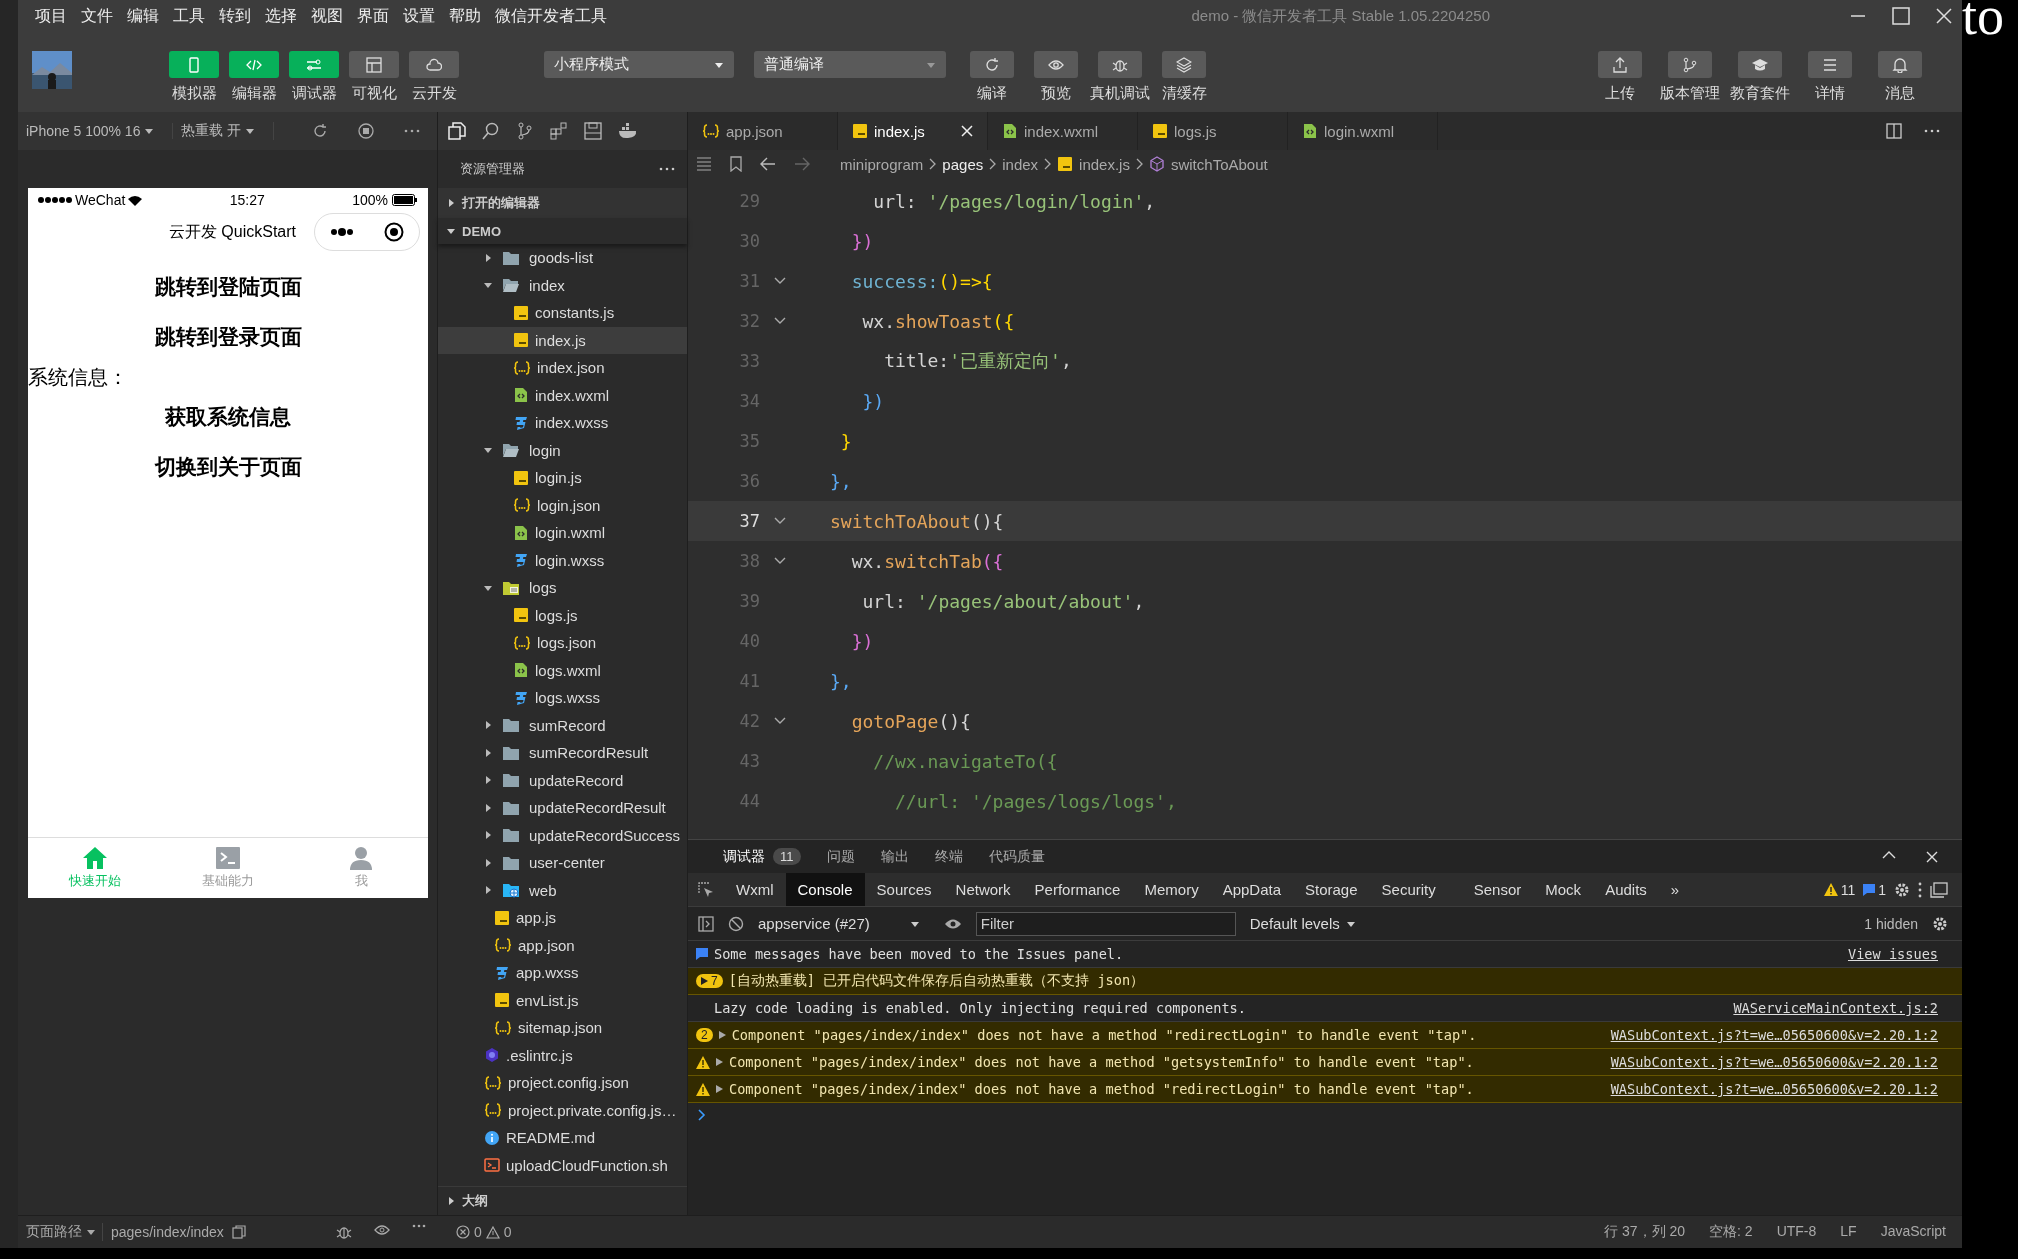 The height and width of the screenshot is (1259, 2018). What do you see at coordinates (1645, 1232) in the screenshot?
I see `cursor-position: 行 37，列 20` at bounding box center [1645, 1232].